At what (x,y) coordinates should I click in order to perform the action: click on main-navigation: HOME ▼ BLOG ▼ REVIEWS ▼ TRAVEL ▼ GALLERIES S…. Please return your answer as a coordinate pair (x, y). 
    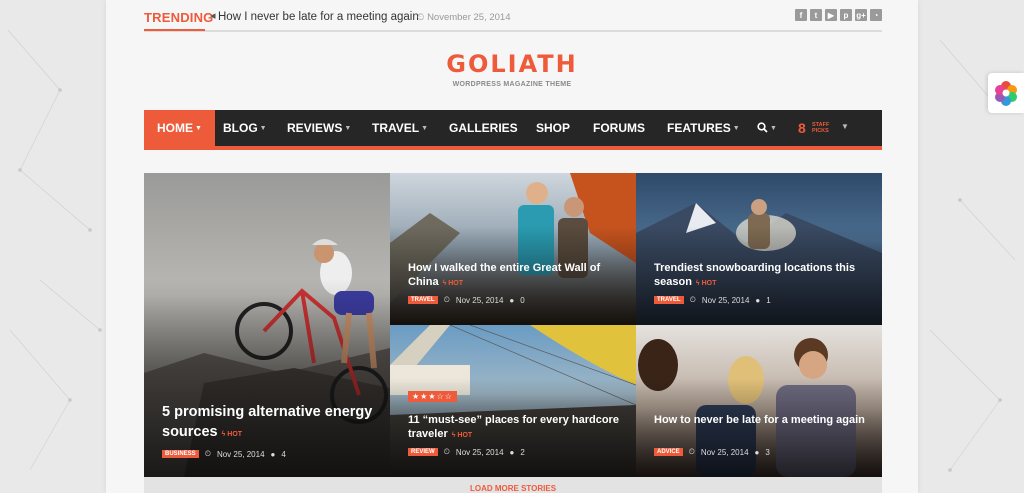
    Looking at the image, I should click on (513, 130).